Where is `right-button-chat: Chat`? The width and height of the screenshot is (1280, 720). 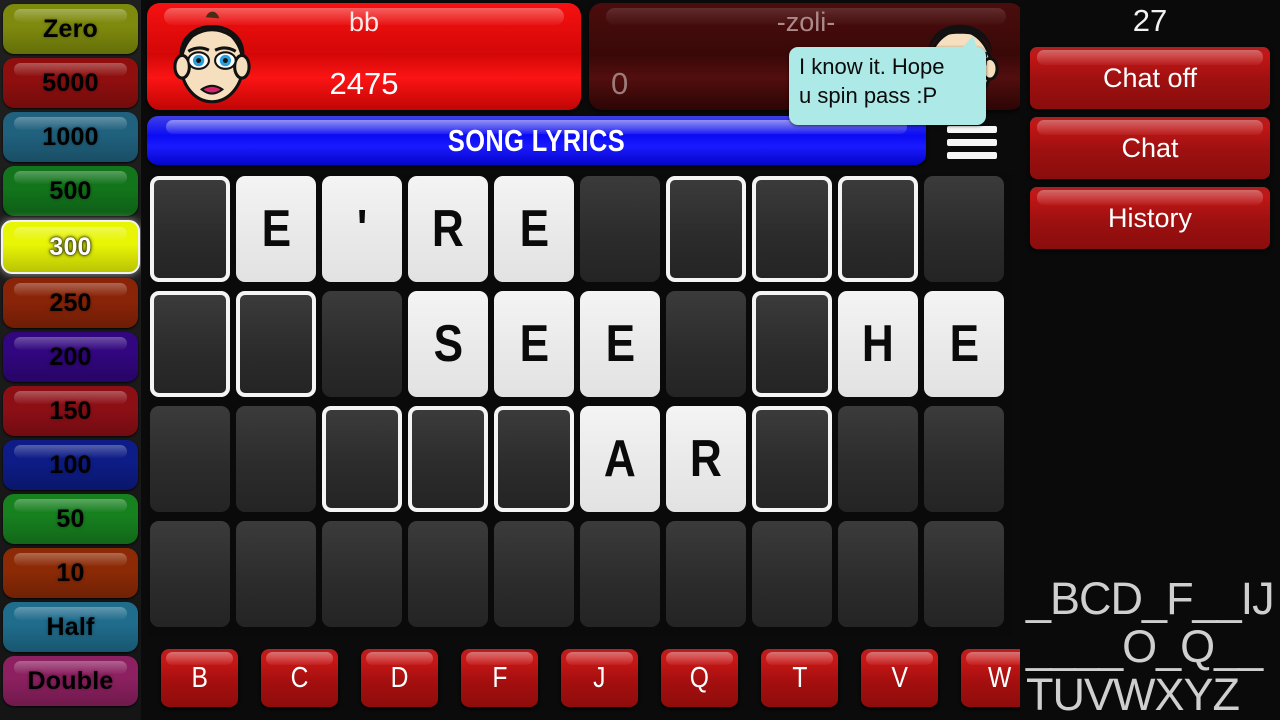 right-button-chat: Chat is located at coordinates (1150, 148).